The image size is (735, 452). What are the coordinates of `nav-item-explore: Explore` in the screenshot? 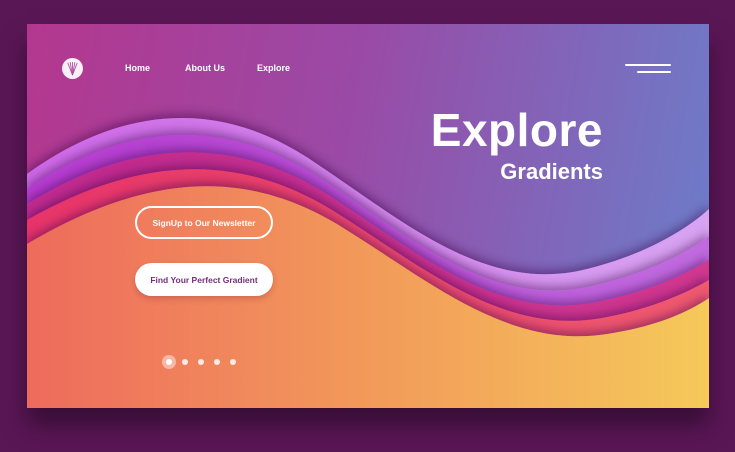 It's located at (273, 68).